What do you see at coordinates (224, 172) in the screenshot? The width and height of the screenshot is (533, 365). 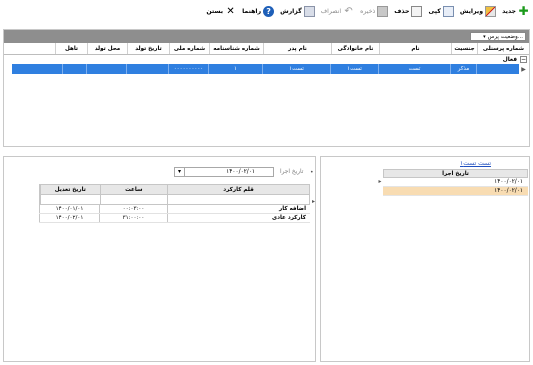 I see `execution-date-combo: ▾ ۱۴۰۰/۰۲/۰۱` at bounding box center [224, 172].